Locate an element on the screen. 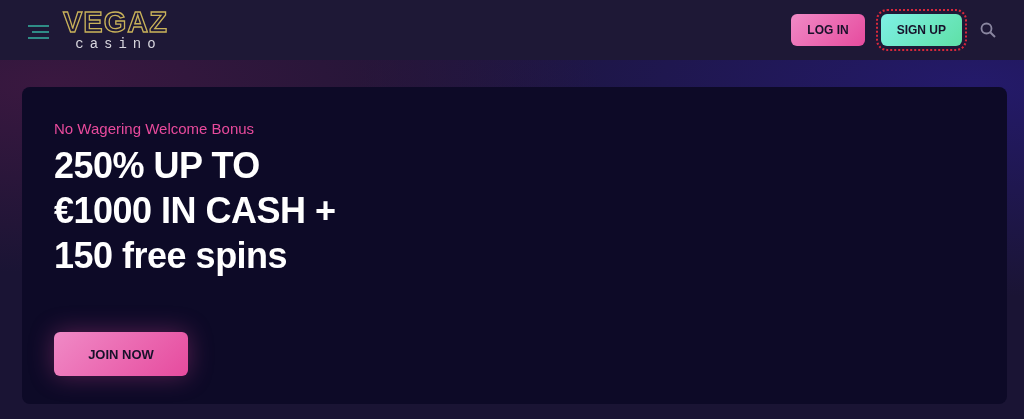 Image resolution: width=1024 pixels, height=419 pixels. log-in-button: LOG IN is located at coordinates (828, 30).